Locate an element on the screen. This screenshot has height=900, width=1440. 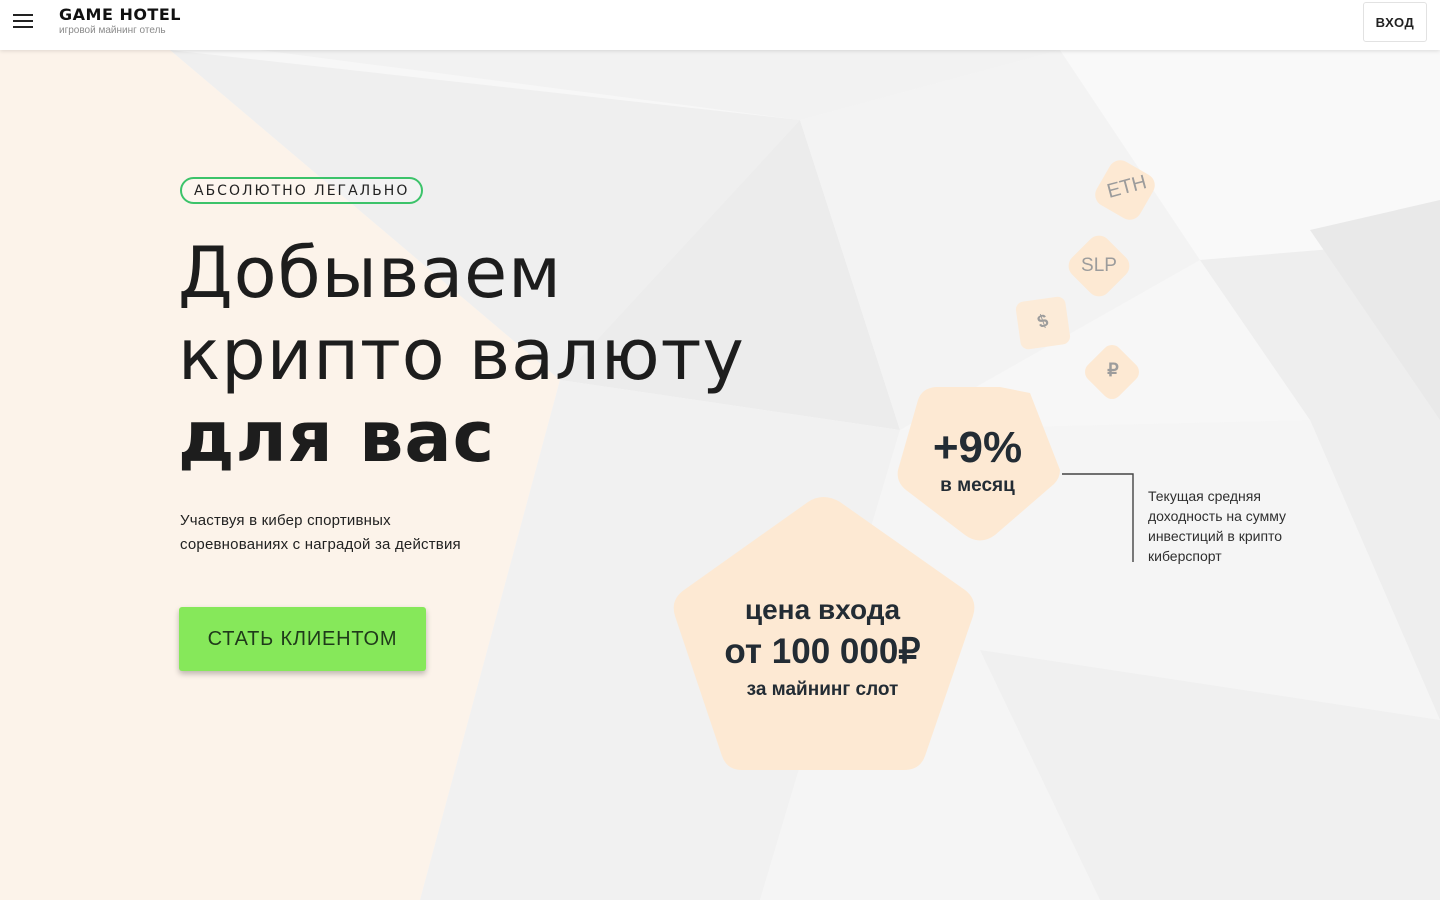
logo-title: GAME HOTEL is located at coordinates (120, 14).